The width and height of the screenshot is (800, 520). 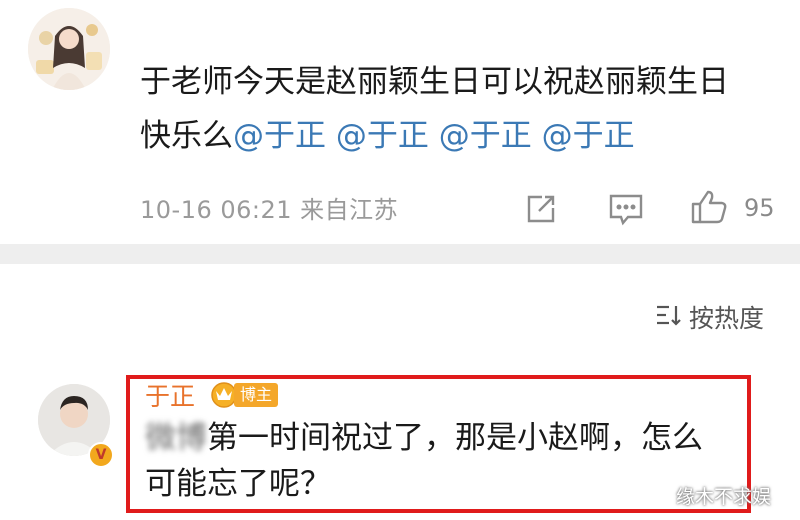 What do you see at coordinates (626, 212) in the screenshot?
I see `comment-icon` at bounding box center [626, 212].